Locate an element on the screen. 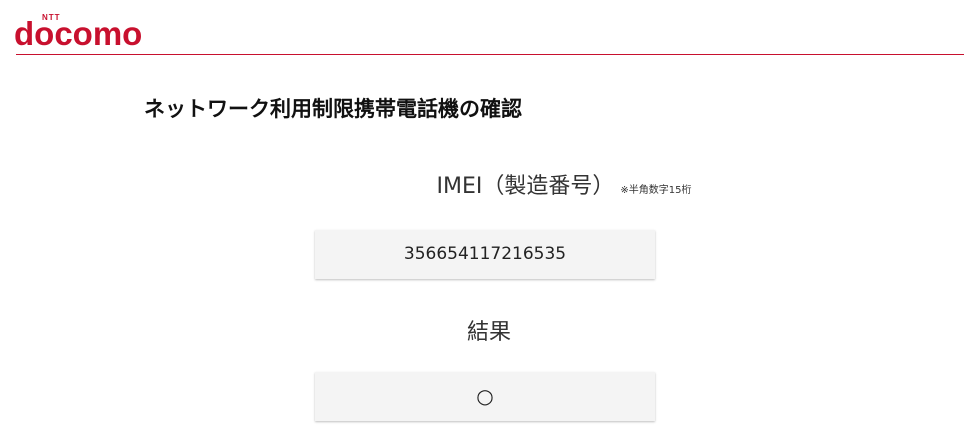 This screenshot has height=442, width=978. logo-wordmark: docomo is located at coordinates (78, 33).